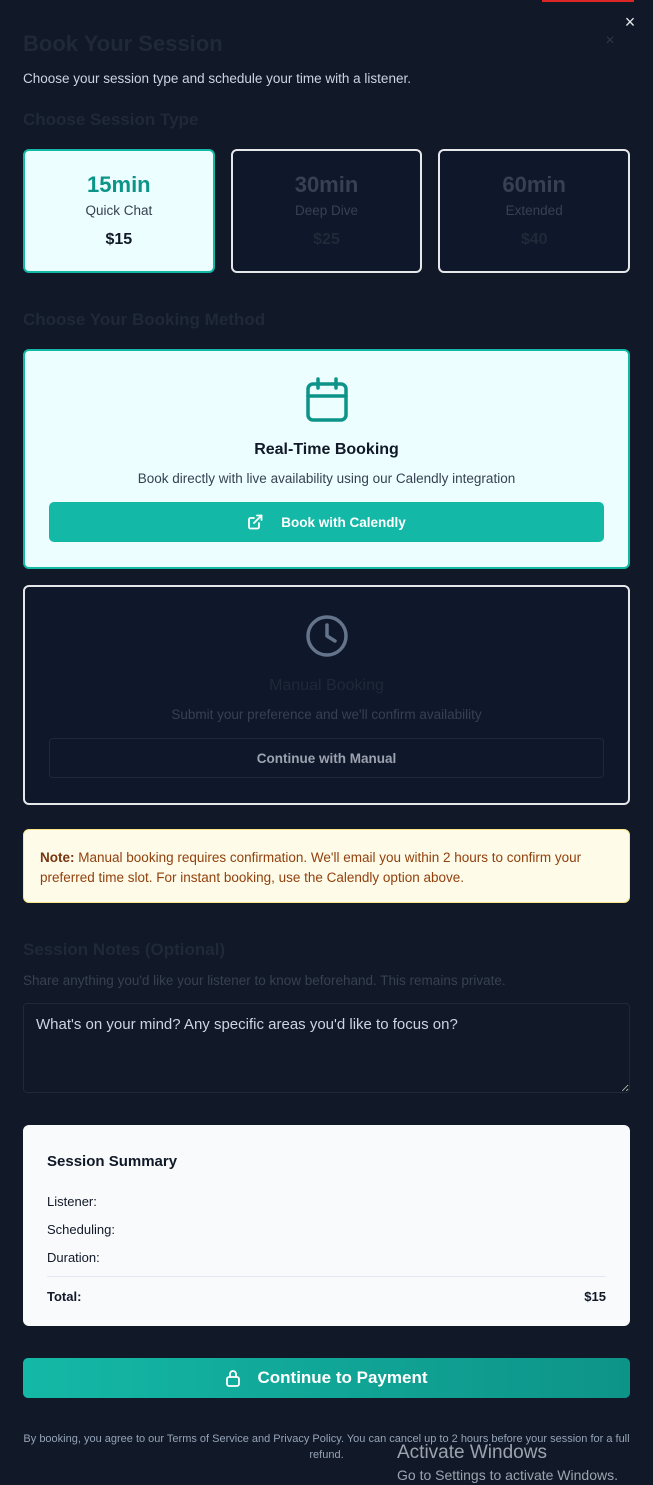 This screenshot has width=653, height=1485. I want to click on summary-listener-label: Listener:, so click(72, 1201).